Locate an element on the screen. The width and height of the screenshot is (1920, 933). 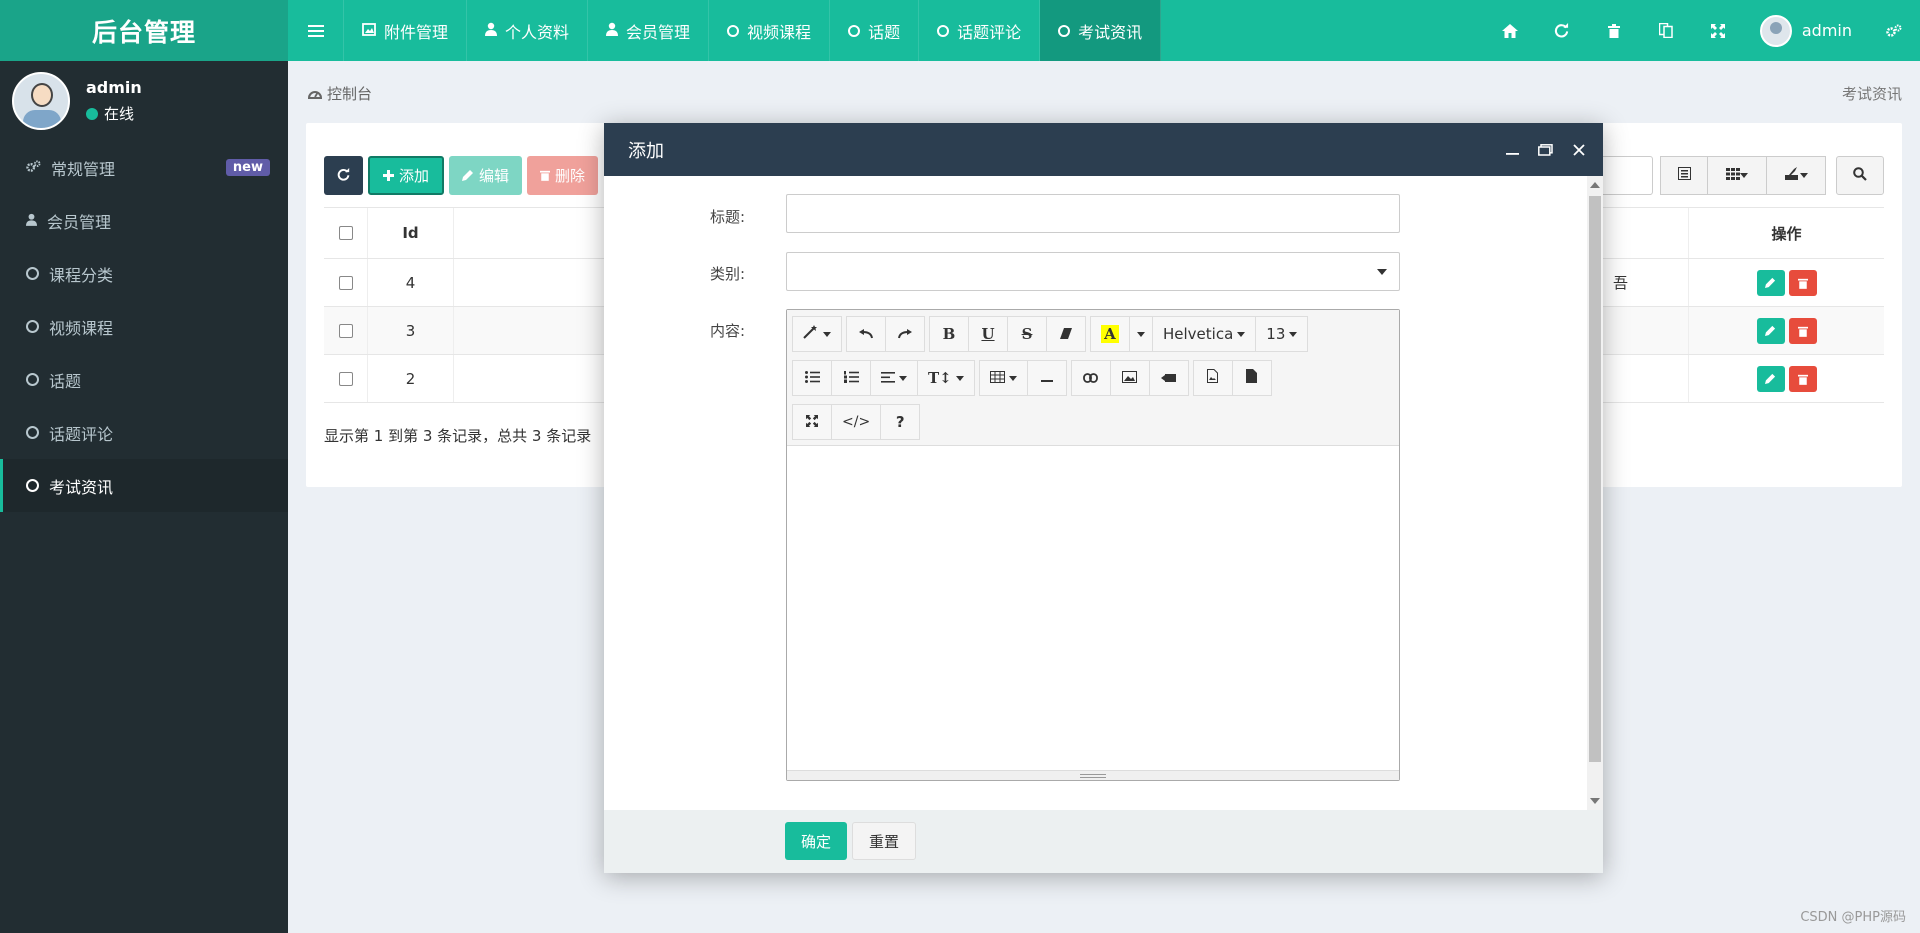
horizontal-rule-button is located at coordinates (1046, 378).